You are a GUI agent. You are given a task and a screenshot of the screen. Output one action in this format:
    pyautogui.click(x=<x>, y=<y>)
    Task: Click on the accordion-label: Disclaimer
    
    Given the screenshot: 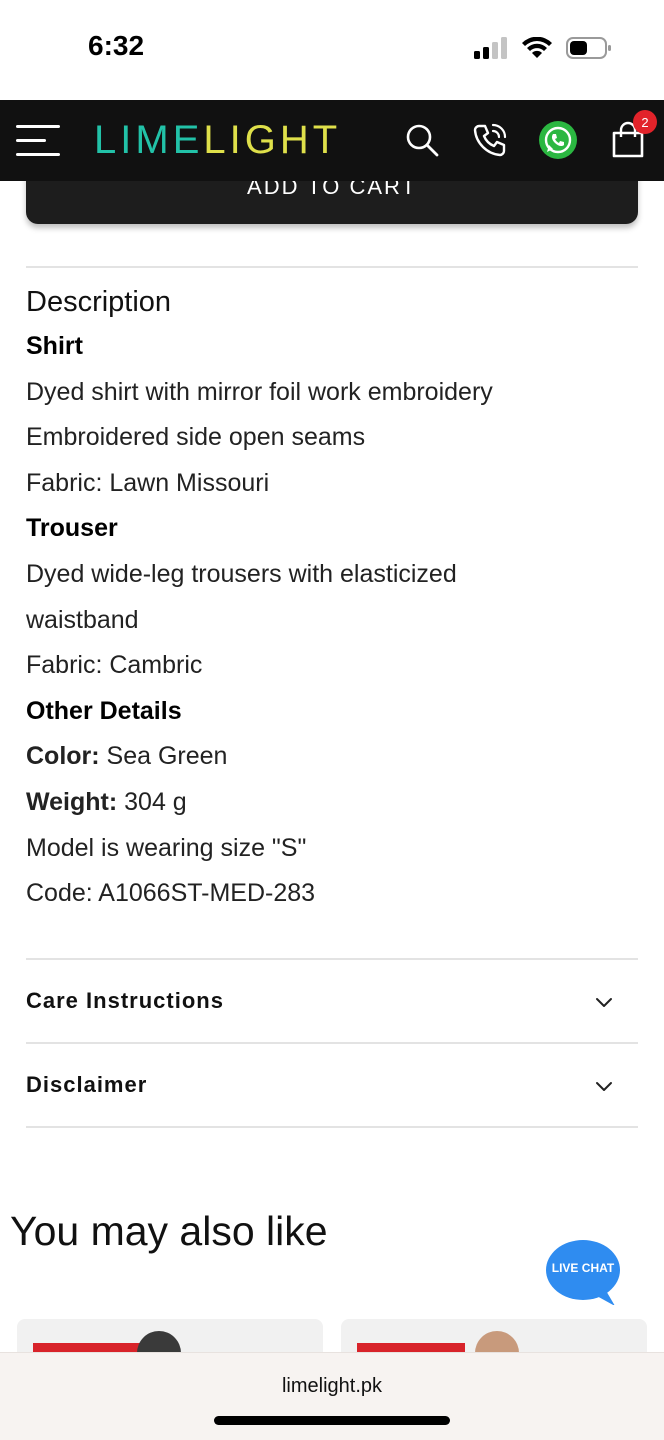 What is the action you would take?
    pyautogui.click(x=87, y=1084)
    